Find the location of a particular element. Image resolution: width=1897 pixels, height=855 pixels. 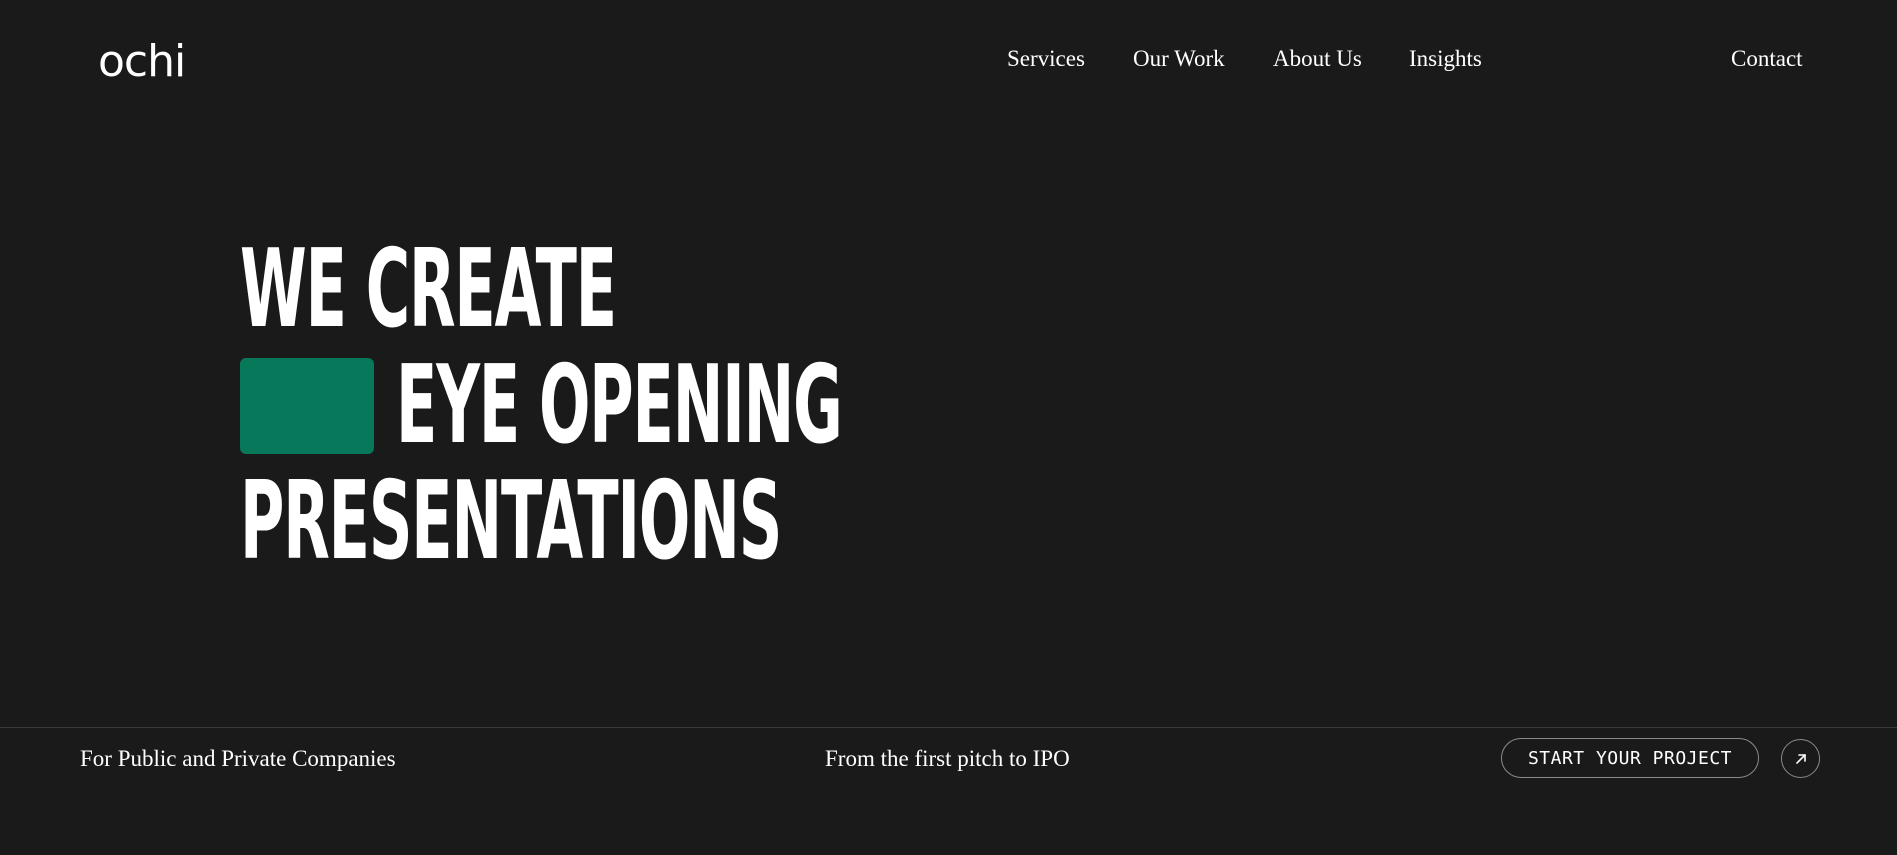

footer-divider is located at coordinates (948, 727).